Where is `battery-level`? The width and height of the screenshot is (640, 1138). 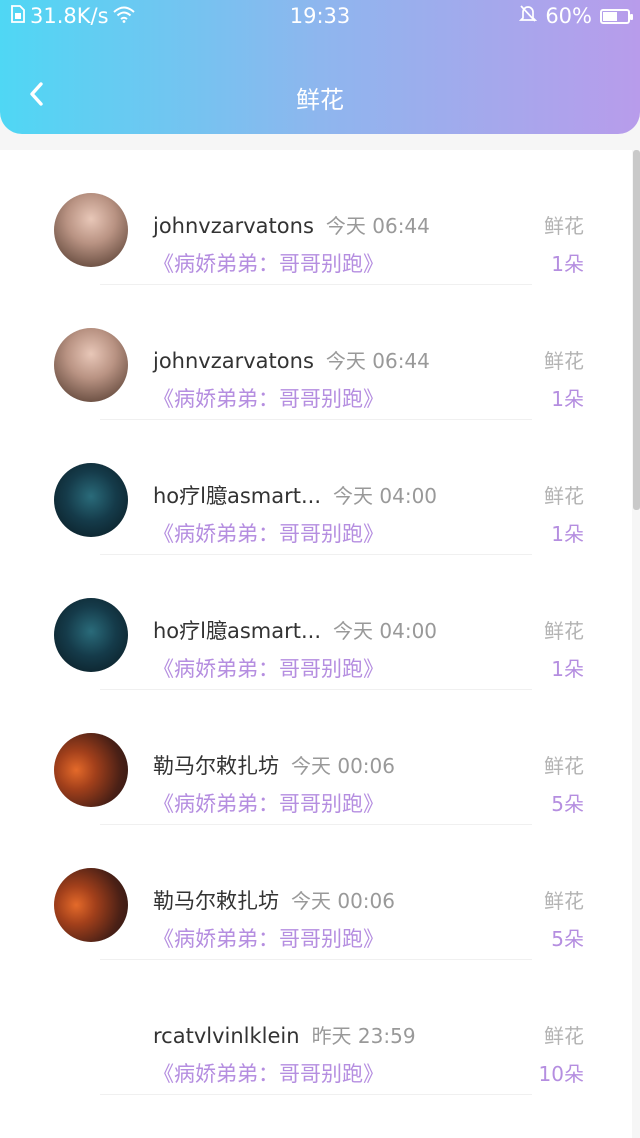 battery-level is located at coordinates (610, 16).